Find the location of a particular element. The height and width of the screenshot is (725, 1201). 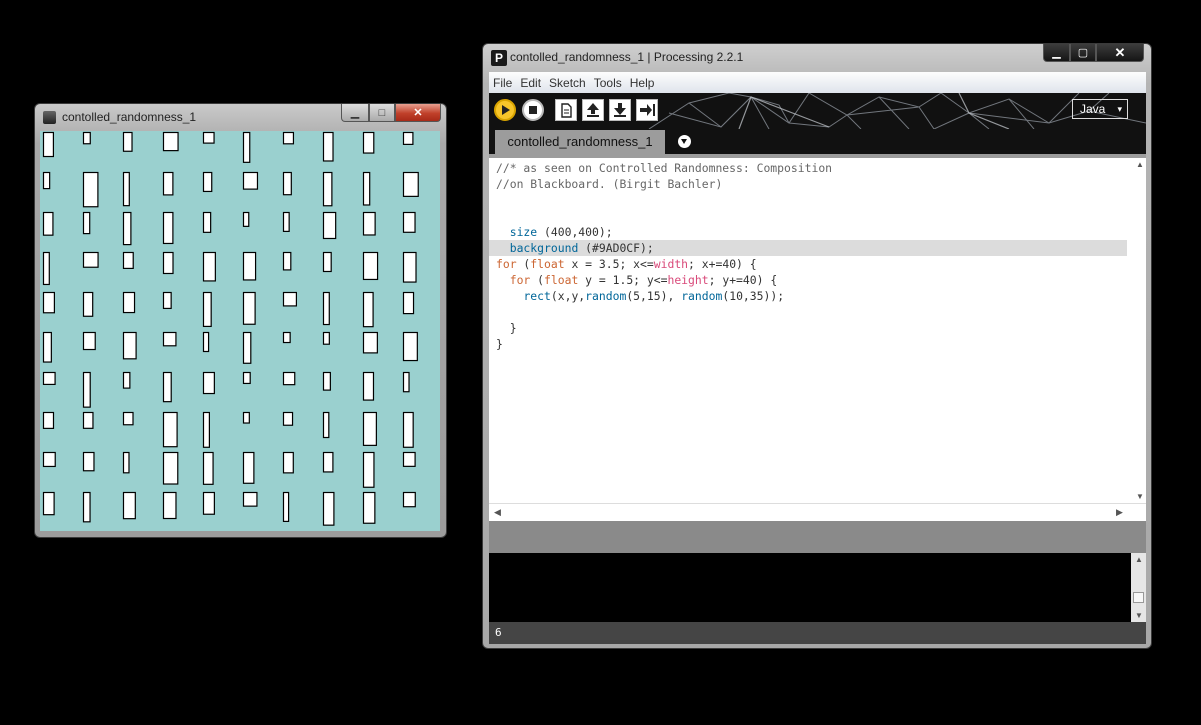

java-app-icon is located at coordinates (49, 117).